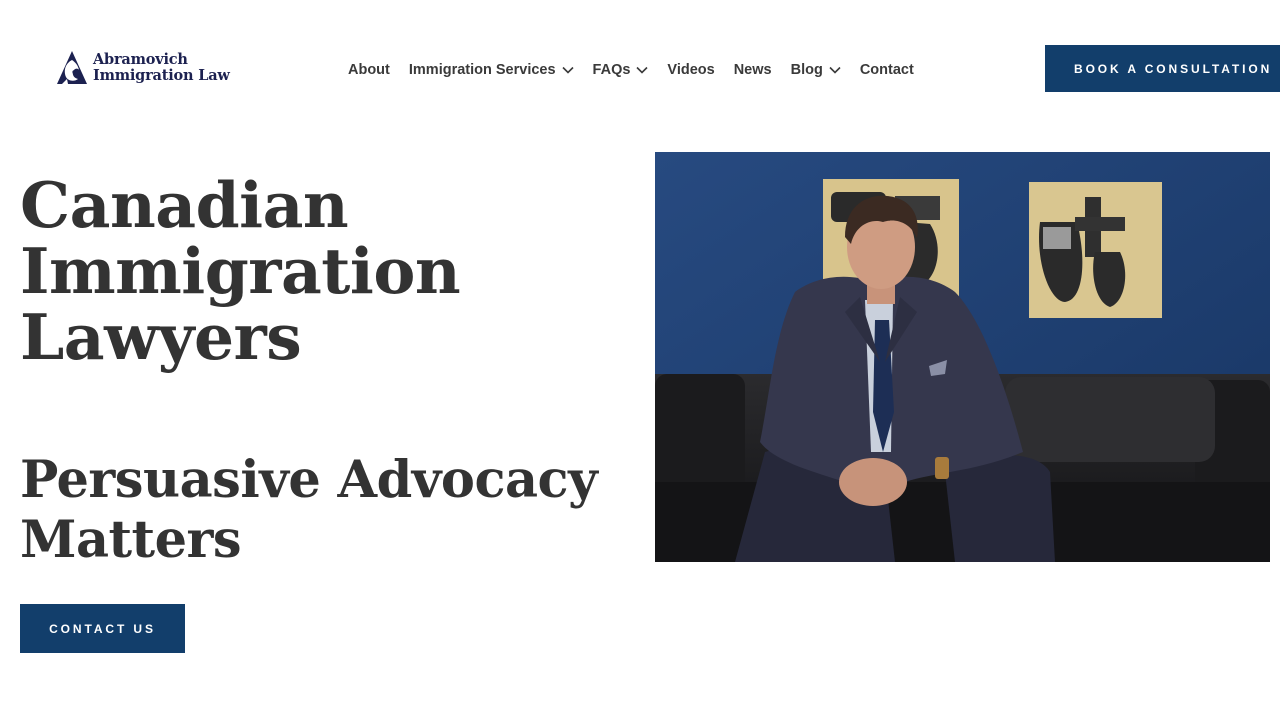 This screenshot has height=720, width=1280. I want to click on nav-item-about: About, so click(369, 70).